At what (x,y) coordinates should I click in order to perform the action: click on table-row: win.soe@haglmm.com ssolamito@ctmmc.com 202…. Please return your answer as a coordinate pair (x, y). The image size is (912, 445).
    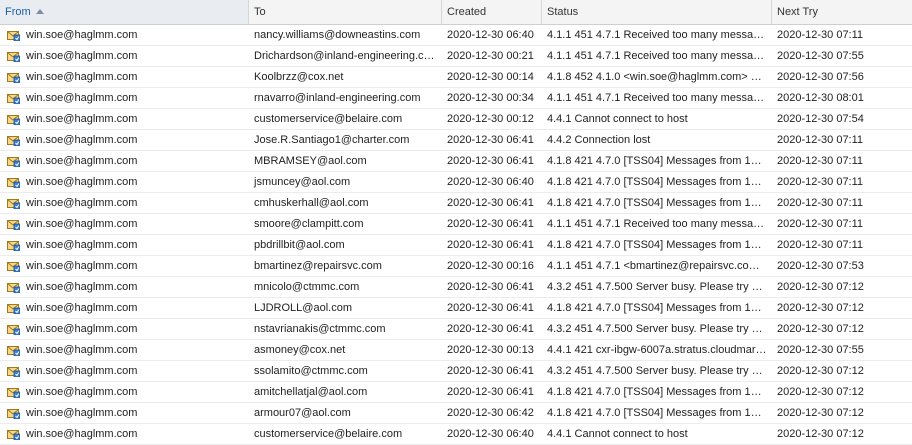
    Looking at the image, I should click on (456, 371).